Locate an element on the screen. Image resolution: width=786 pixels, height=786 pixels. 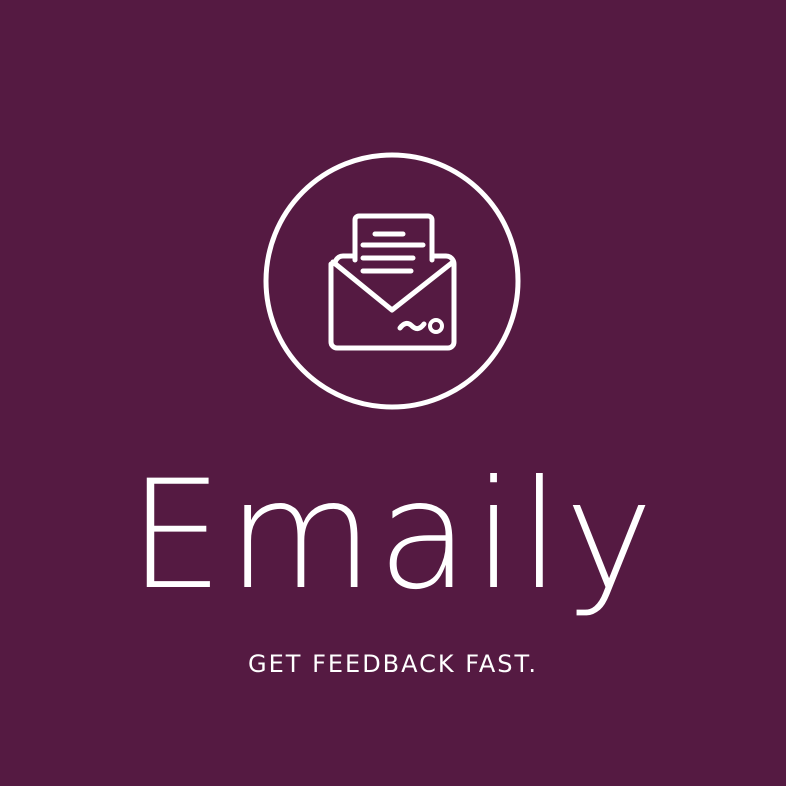
tagline: GET FEEDBACK FAST. is located at coordinates (393, 664).